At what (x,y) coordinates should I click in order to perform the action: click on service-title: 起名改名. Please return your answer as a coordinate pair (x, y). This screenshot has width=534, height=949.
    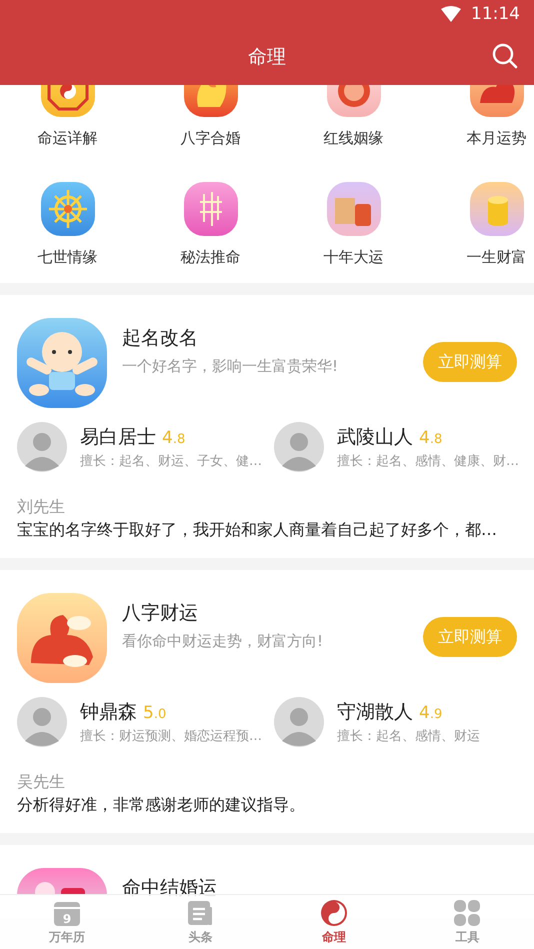
    Looking at the image, I should click on (160, 338).